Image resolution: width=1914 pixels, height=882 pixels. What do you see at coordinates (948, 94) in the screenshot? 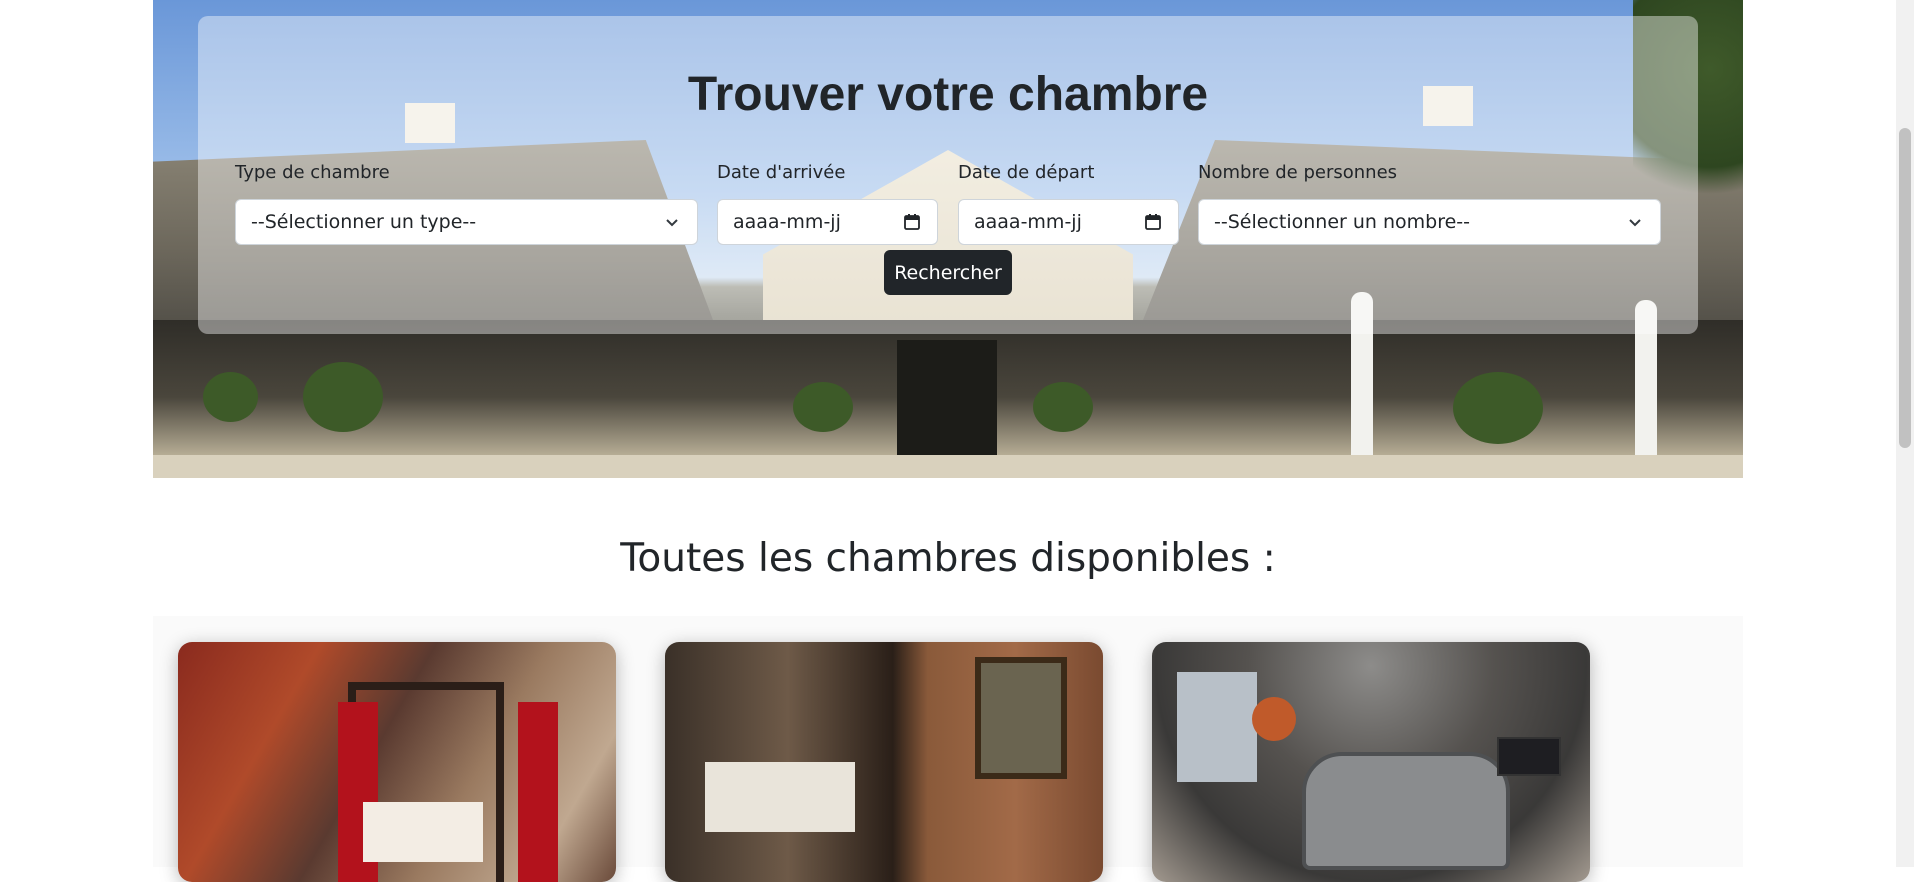
I see `search-title: Trouver votre chambre` at bounding box center [948, 94].